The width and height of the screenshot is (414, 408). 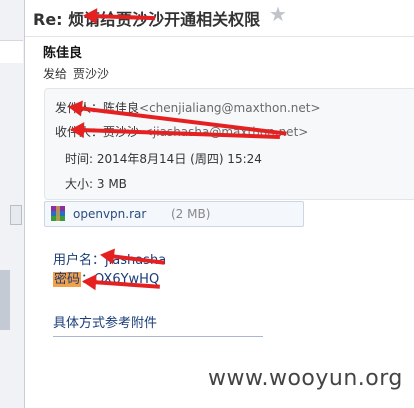 I want to click on rar-archive-icon, so click(x=58, y=213).